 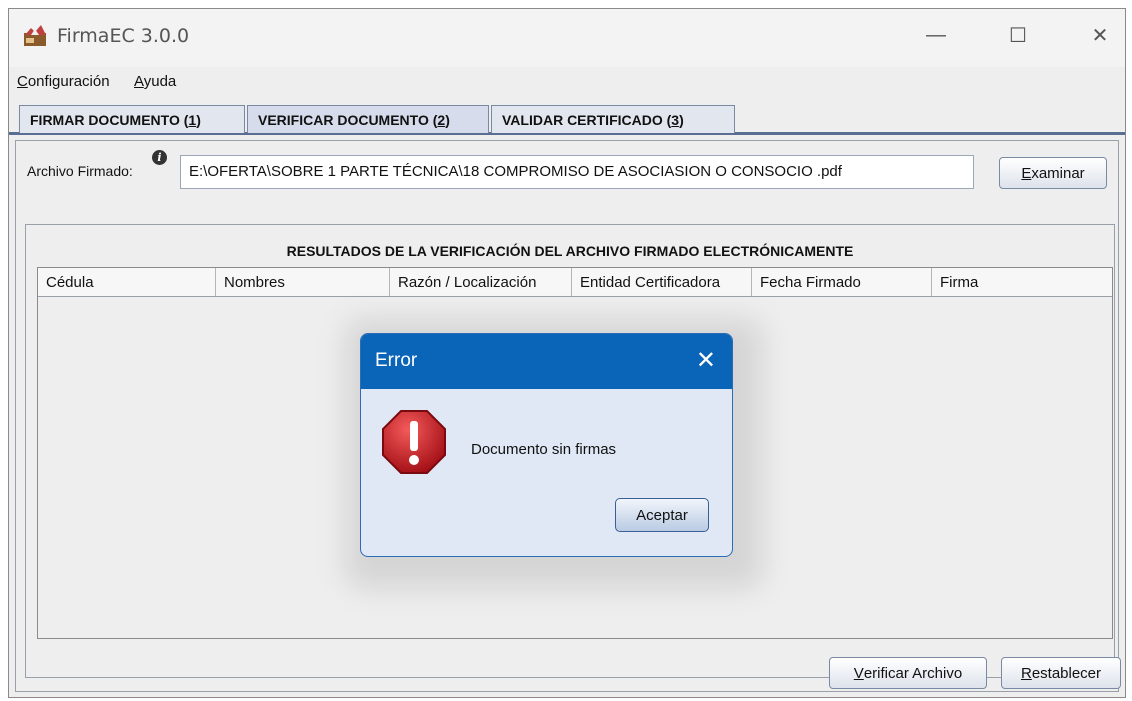 I want to click on dialog-message: Documento sin firmas, so click(x=544, y=449).